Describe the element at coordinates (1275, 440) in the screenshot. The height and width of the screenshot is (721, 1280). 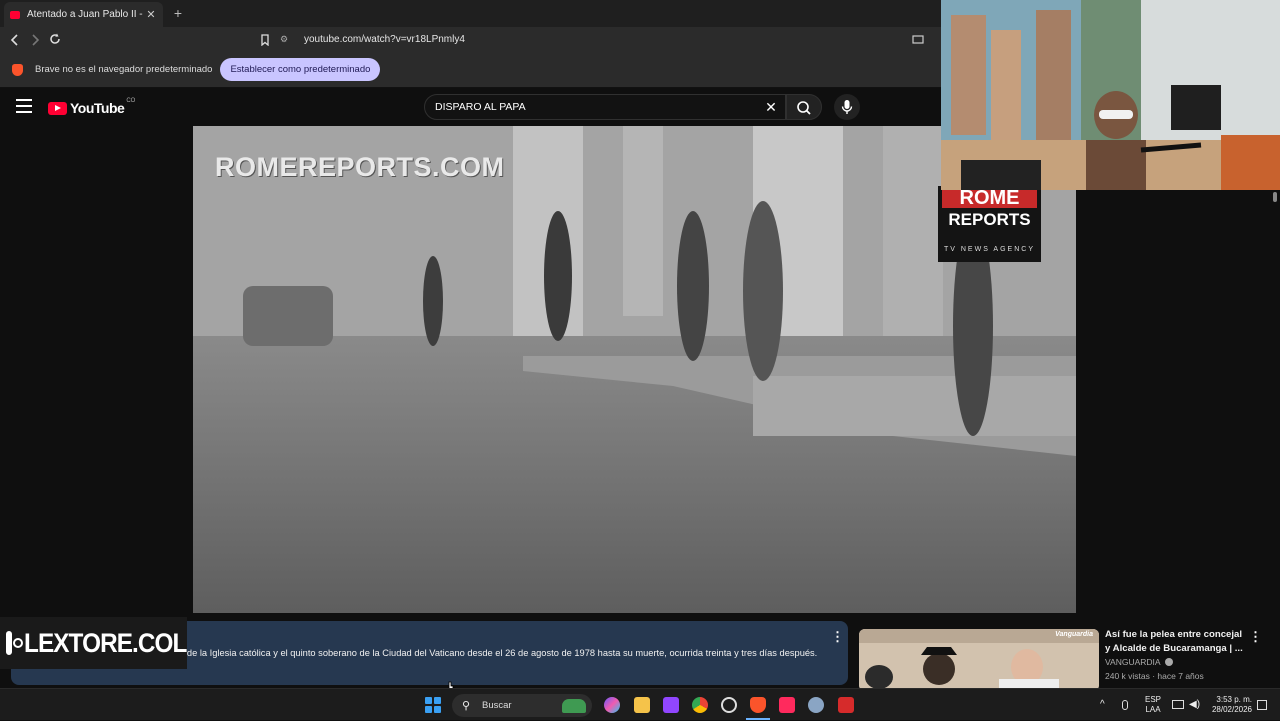
I see `page-scrollbar` at that location.